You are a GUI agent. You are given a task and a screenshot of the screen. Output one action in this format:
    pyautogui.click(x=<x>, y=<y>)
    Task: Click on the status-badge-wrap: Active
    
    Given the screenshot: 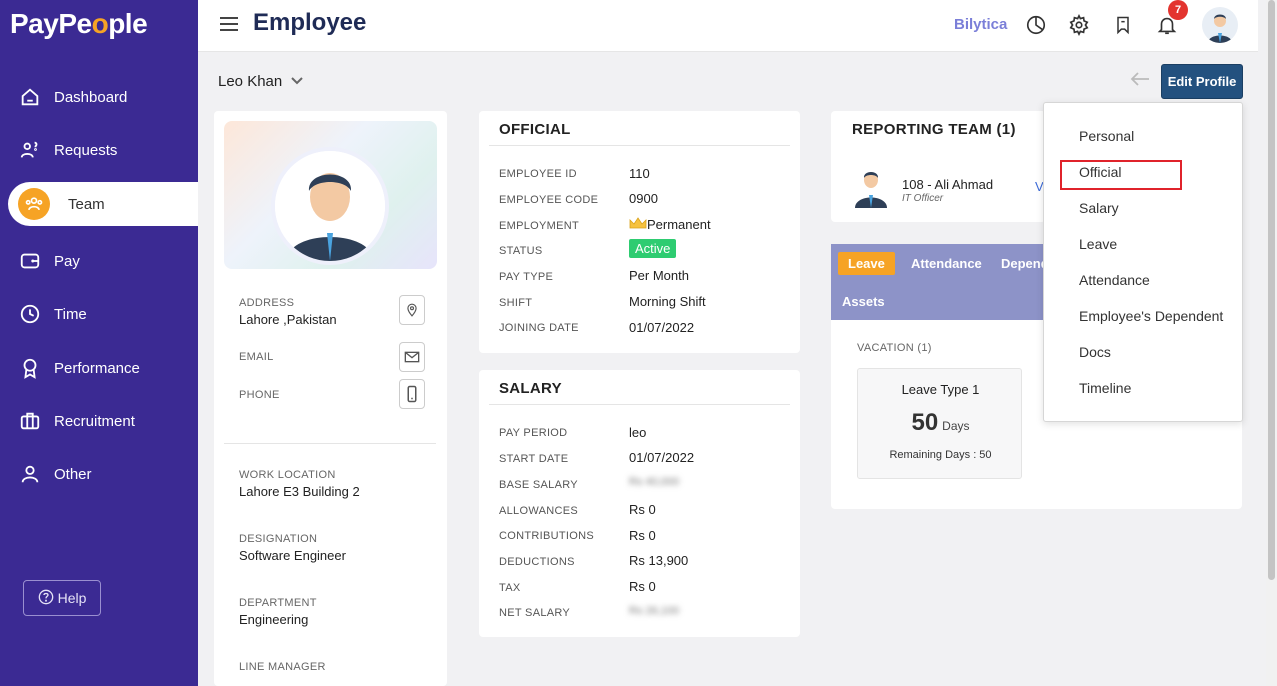 What is the action you would take?
    pyautogui.click(x=653, y=248)
    